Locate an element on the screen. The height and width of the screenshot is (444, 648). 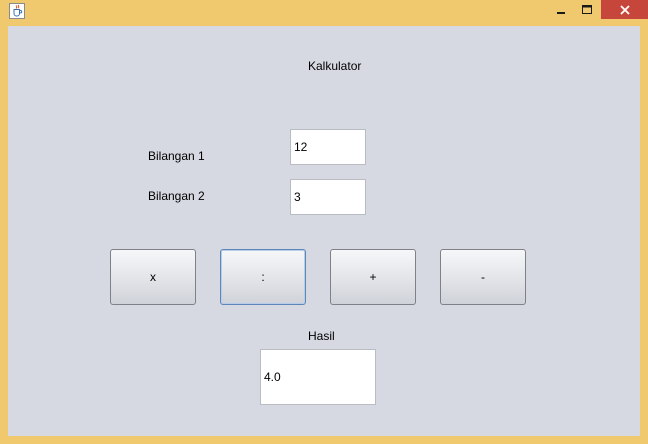
bilangan1-value: 12 is located at coordinates (301, 147).